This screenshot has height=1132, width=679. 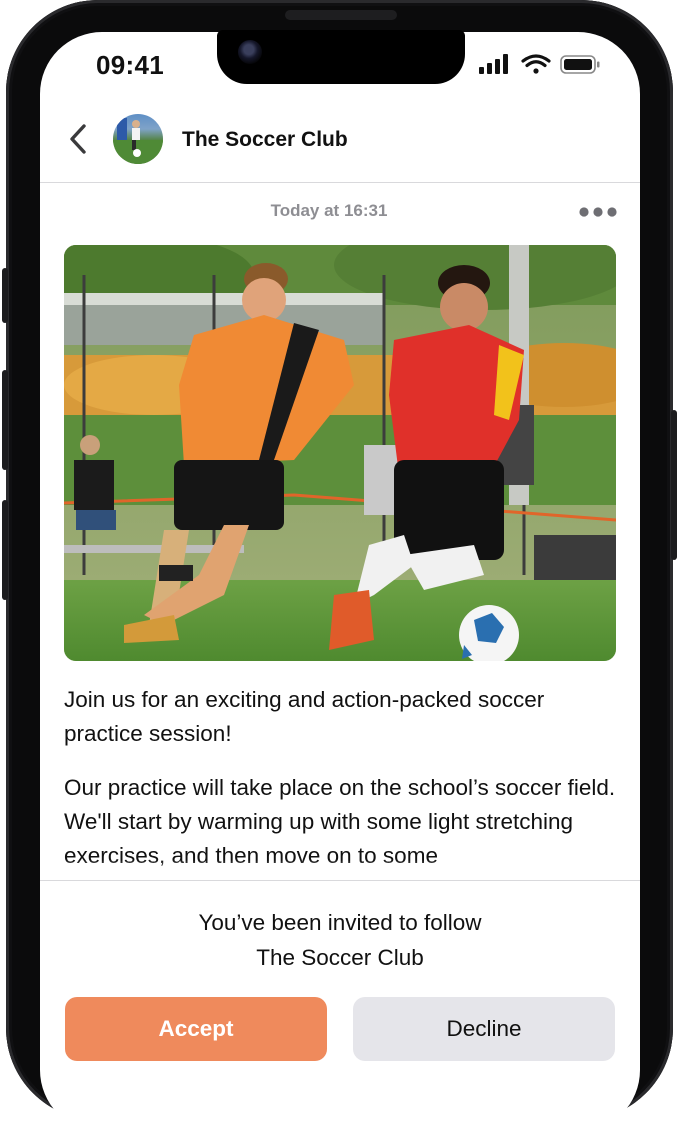 I want to click on invite-divider, so click(x=340, y=880).